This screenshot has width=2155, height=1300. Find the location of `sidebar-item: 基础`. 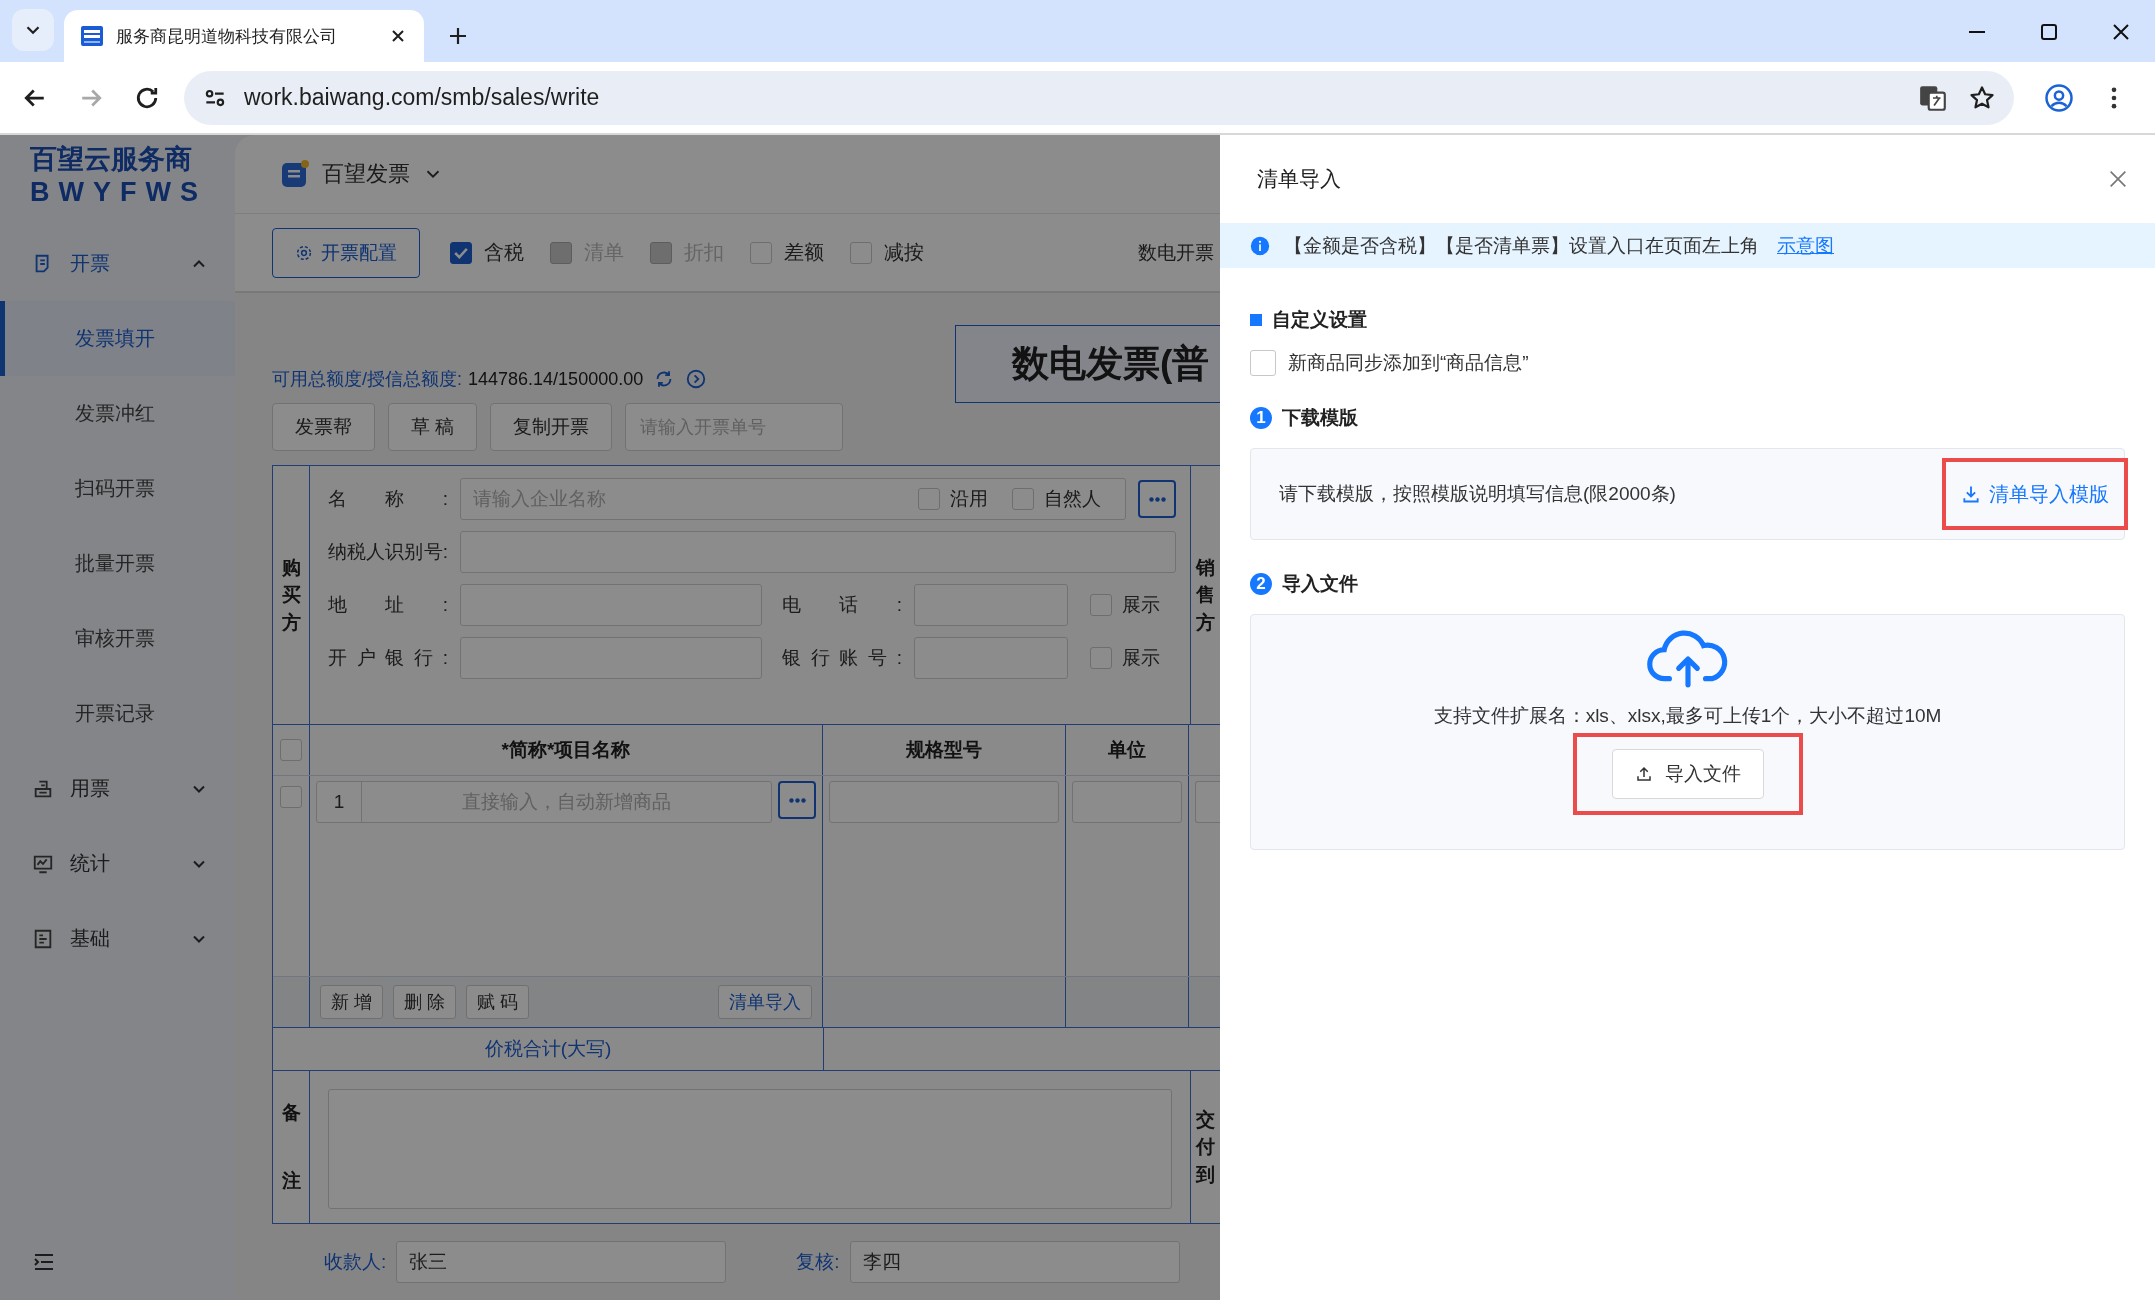

sidebar-item: 基础 is located at coordinates (117, 938).